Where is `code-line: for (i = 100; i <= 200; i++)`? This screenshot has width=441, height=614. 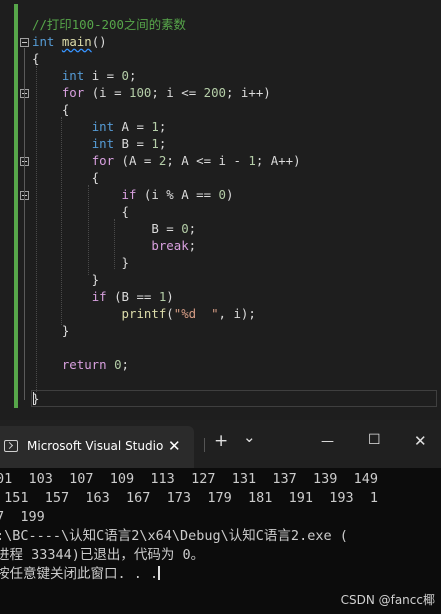
code-line: for (i = 100; i <= 200; i++) is located at coordinates (151, 92).